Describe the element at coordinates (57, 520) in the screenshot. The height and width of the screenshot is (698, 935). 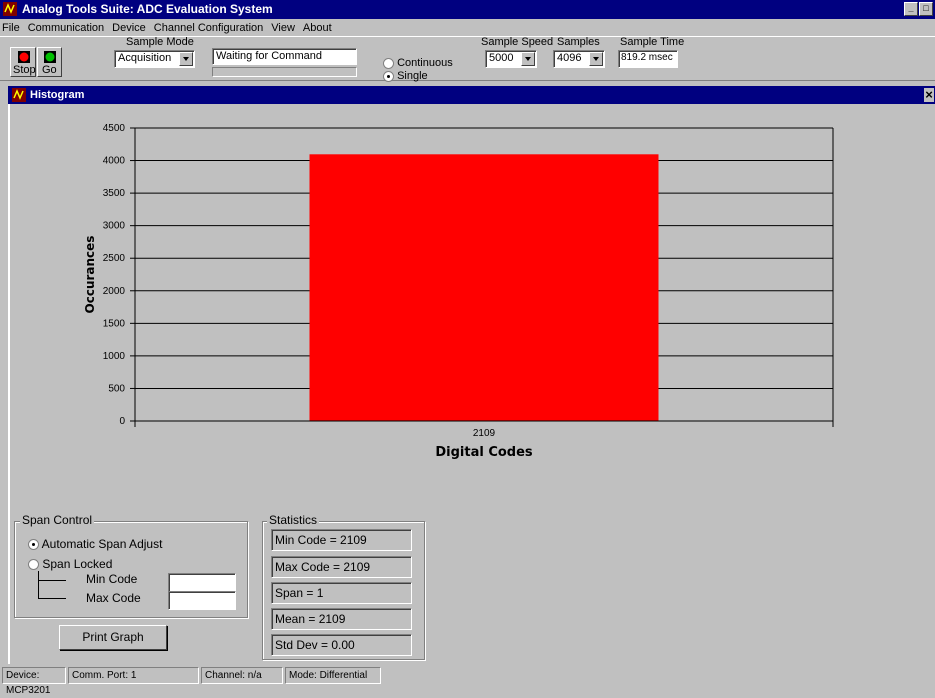
I see `span-control-title: Span Control` at that location.